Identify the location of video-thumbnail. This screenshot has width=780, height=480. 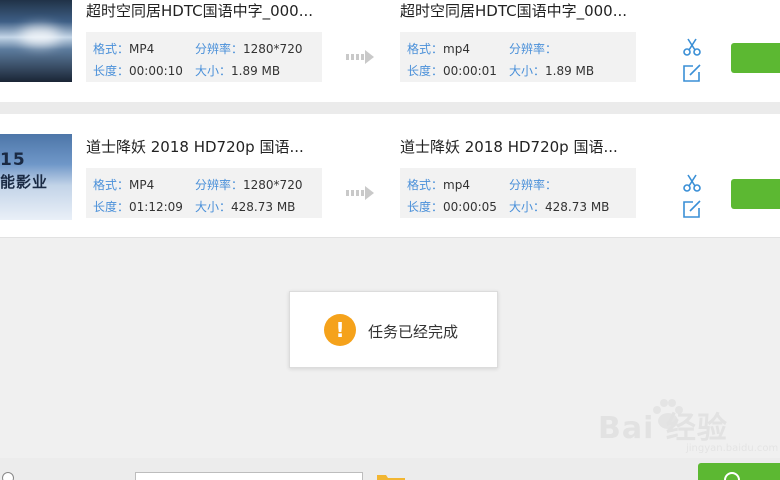
(36, 41).